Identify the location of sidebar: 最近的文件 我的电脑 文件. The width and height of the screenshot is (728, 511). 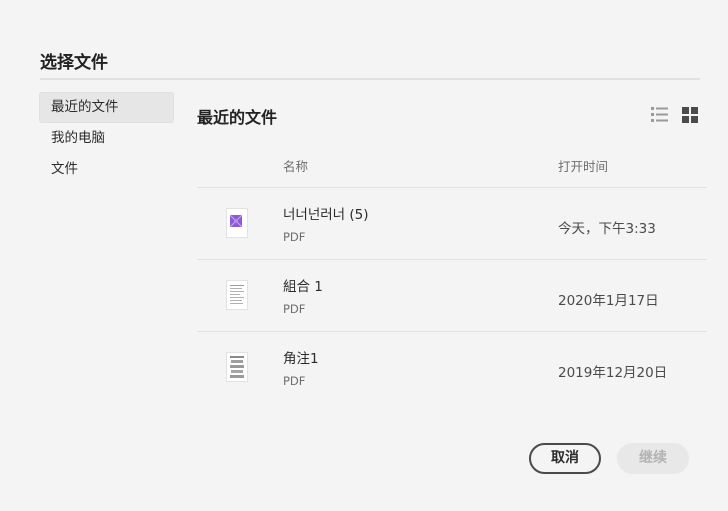
(106, 138).